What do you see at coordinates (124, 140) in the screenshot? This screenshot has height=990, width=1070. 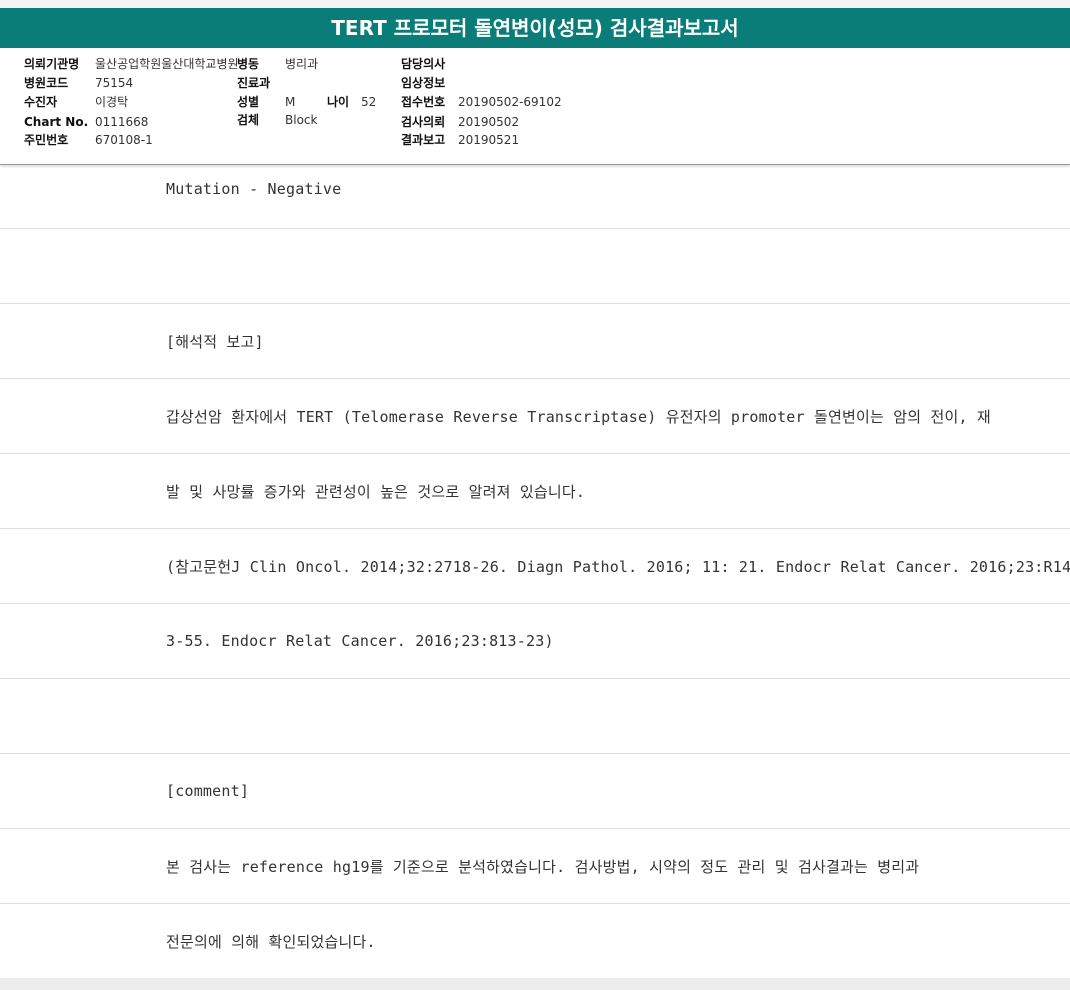 I see `resident-no-value: 670108-1` at bounding box center [124, 140].